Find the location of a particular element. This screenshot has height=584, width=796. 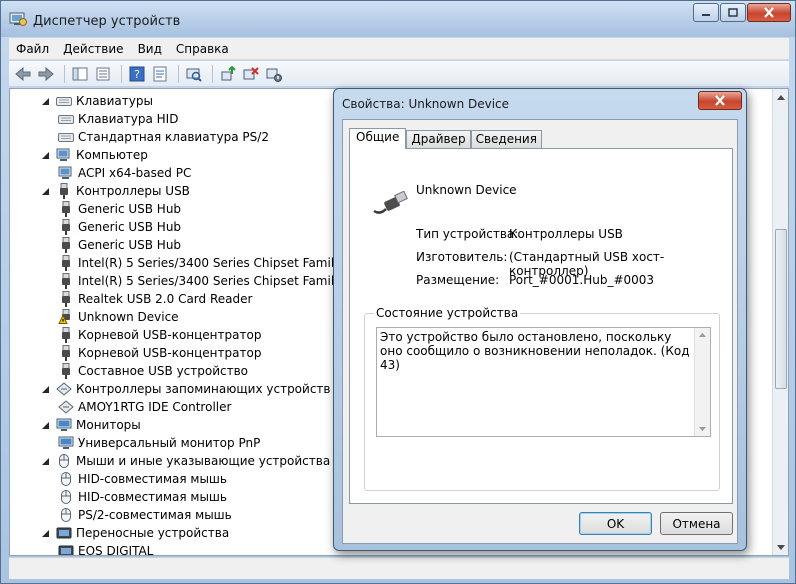

tree-label: Мониторы is located at coordinates (108, 425).